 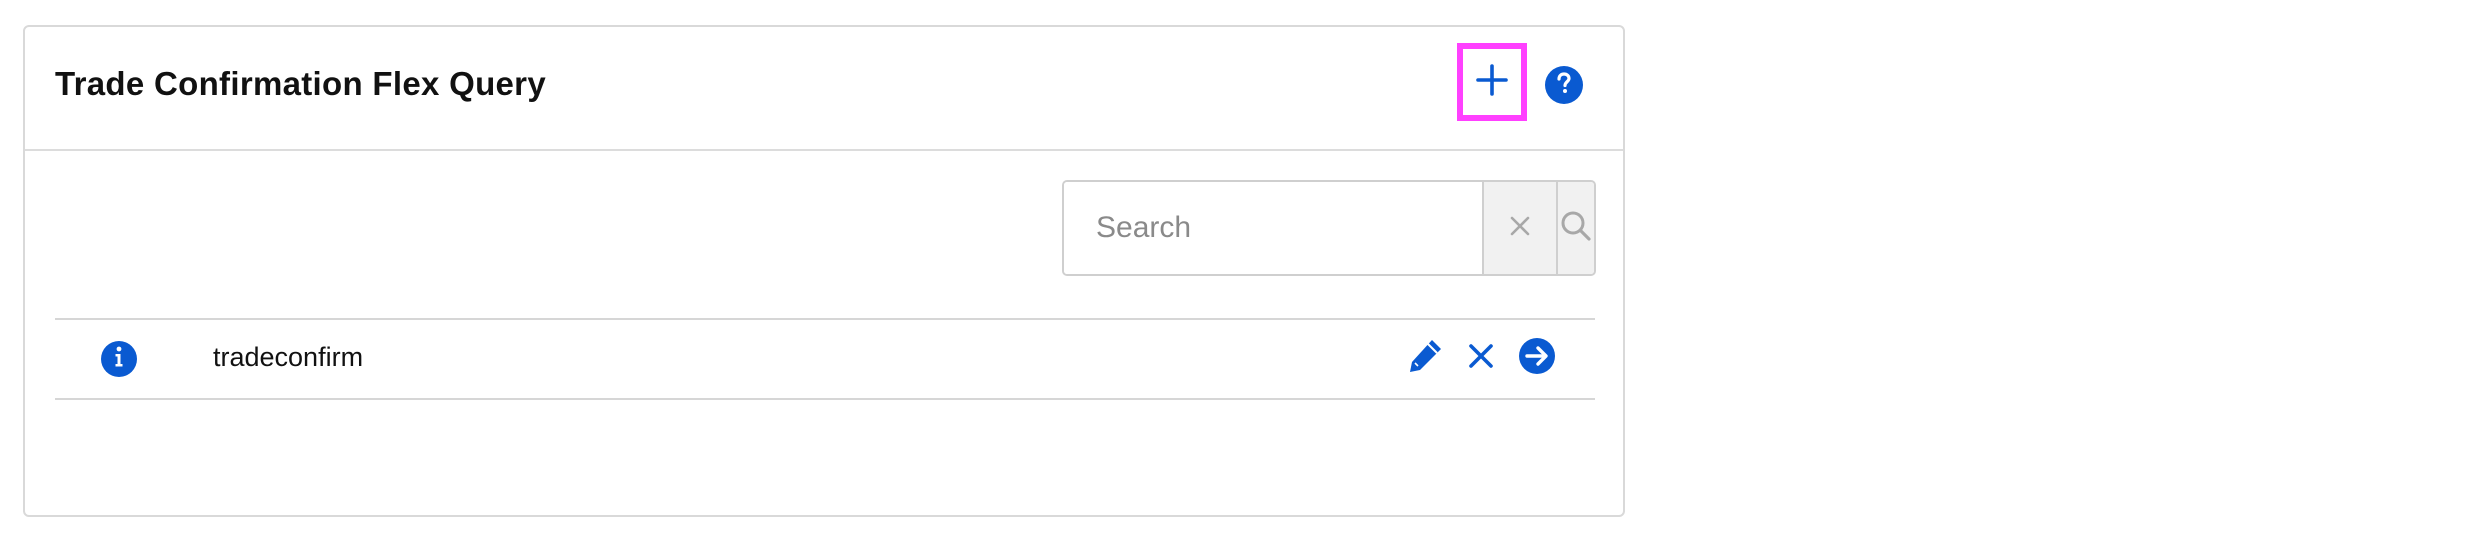 I want to click on question-circle-icon, so click(x=1564, y=85).